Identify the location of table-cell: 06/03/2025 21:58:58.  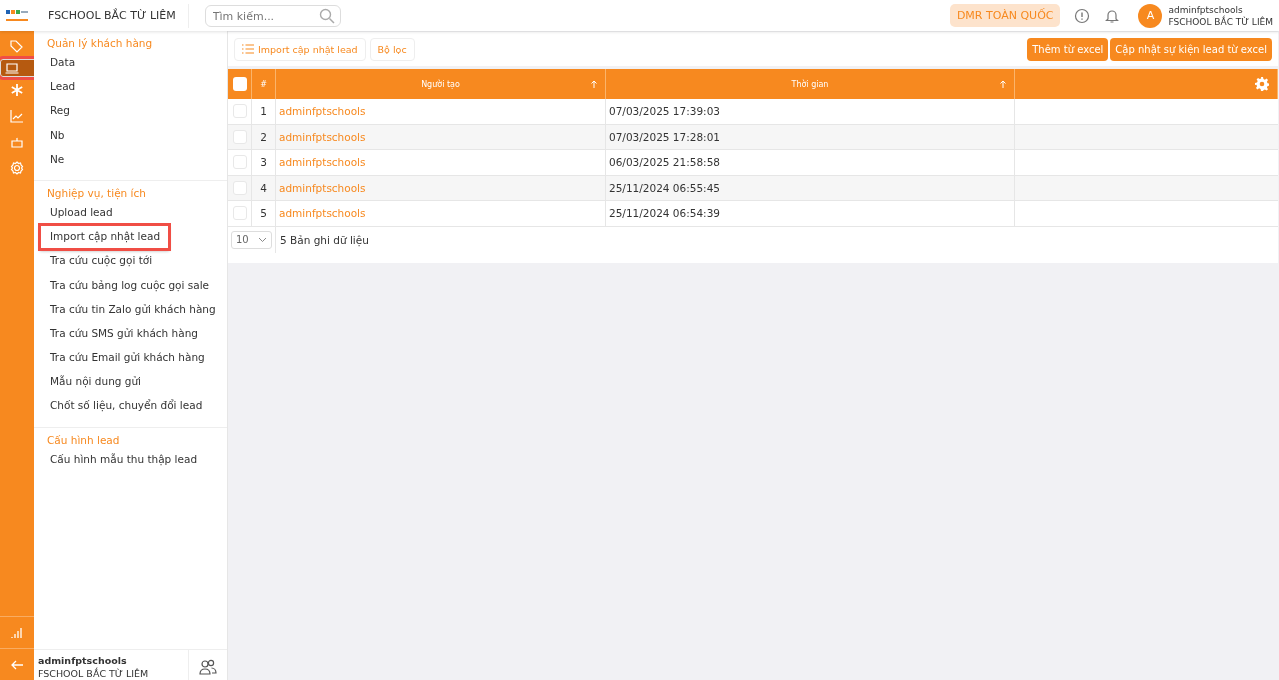
(810, 162).